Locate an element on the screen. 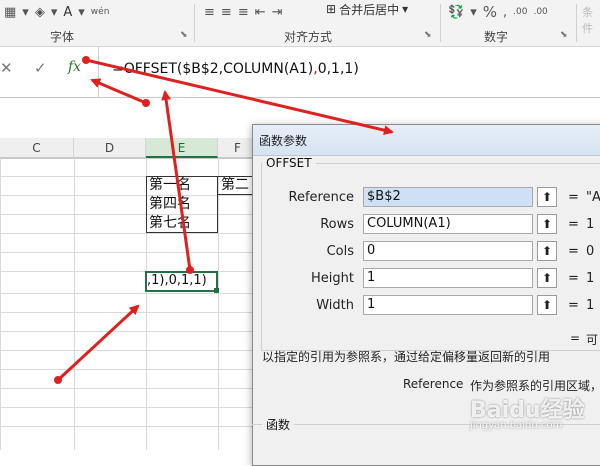  arg-label-height: Height is located at coordinates (332, 278).